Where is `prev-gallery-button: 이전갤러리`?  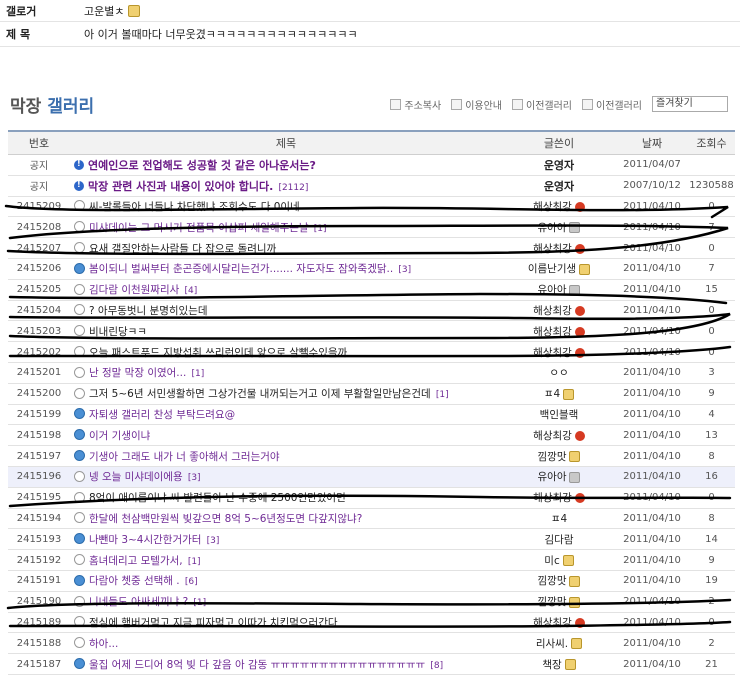 prev-gallery-button: 이전갤러리 is located at coordinates (542, 104).